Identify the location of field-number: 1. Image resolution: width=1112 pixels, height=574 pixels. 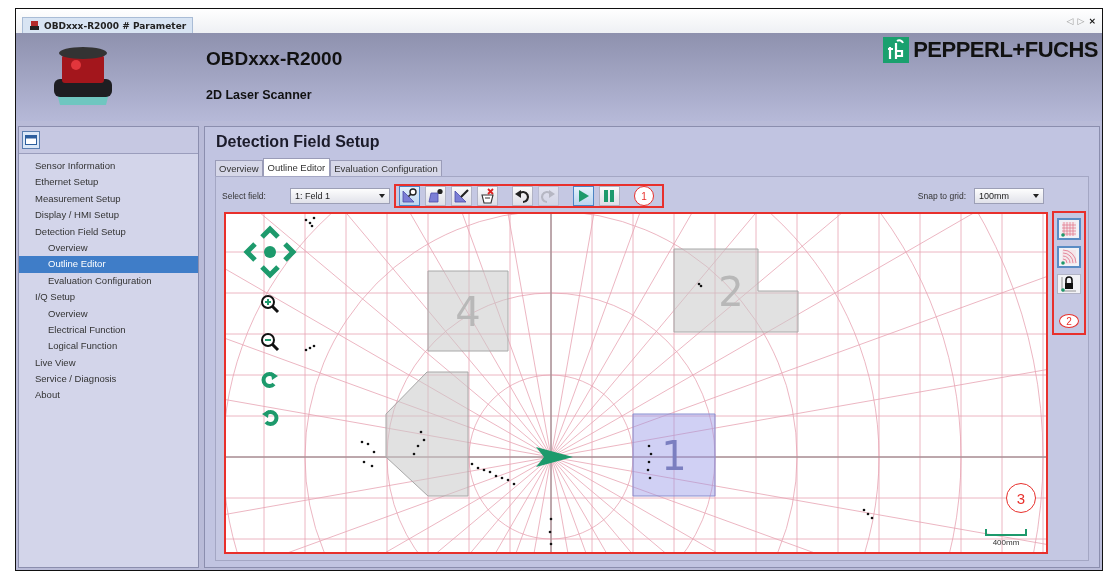
(674, 456).